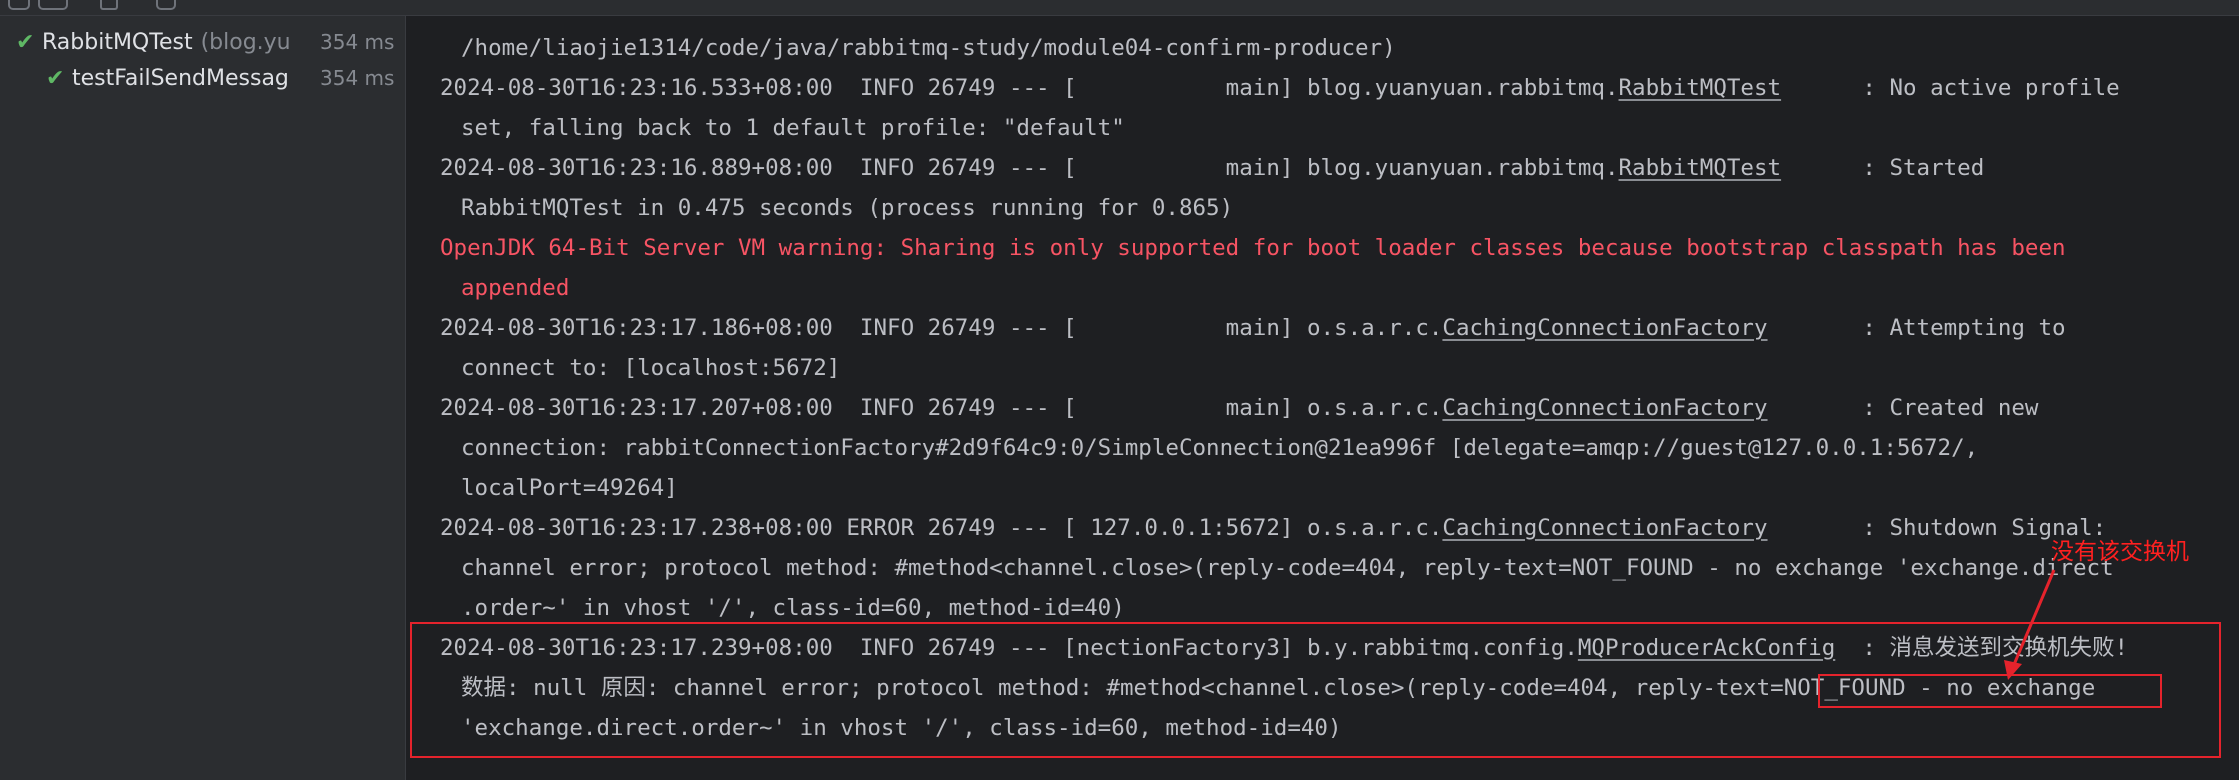  Describe the element at coordinates (2120, 552) in the screenshot. I see `annotation-label: 没有该交换机` at that location.